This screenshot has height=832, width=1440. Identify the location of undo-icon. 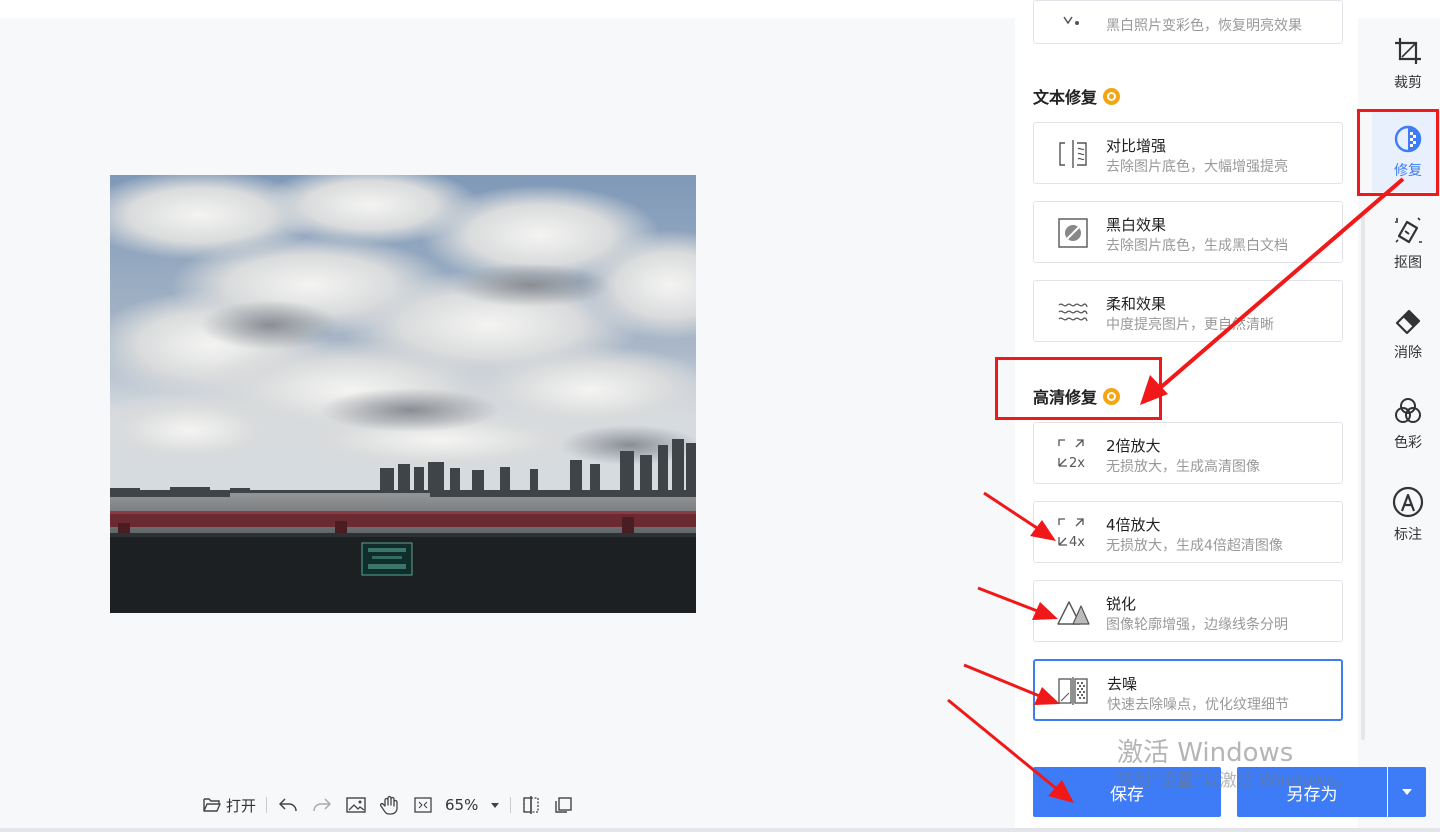
(288, 805).